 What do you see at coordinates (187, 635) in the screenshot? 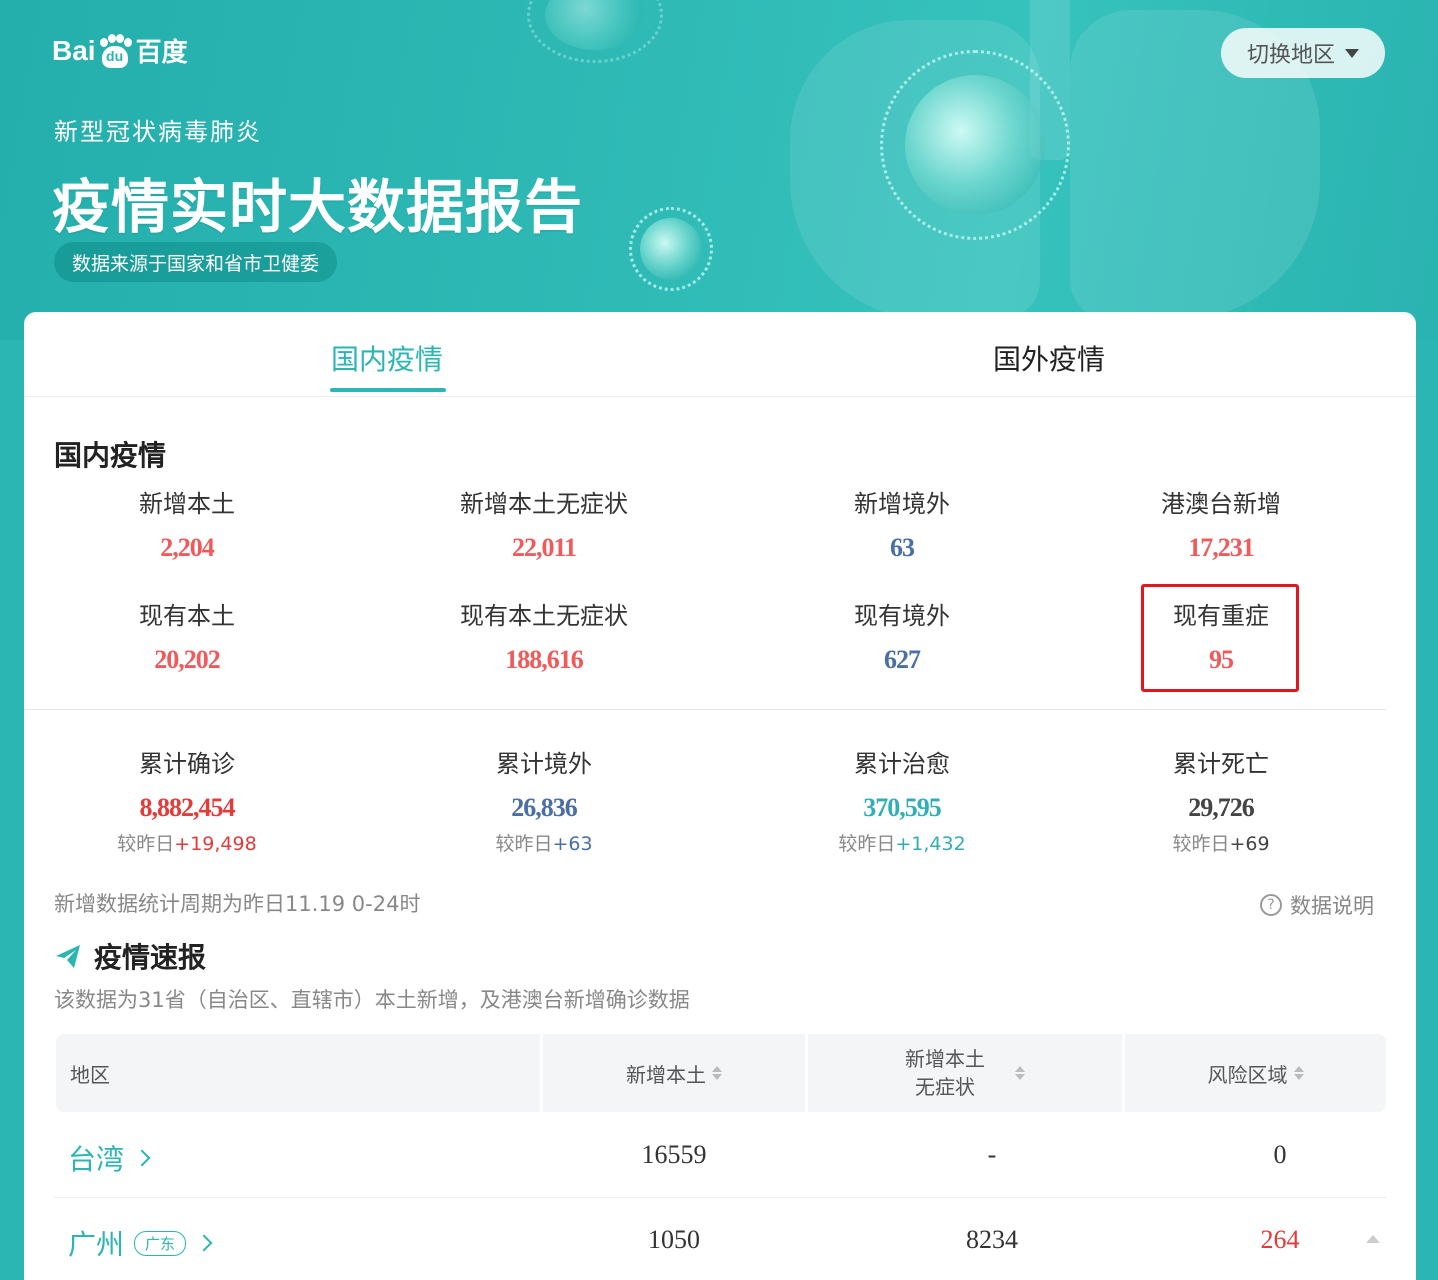
I see `stat-current-local: 现有本土 20,202` at bounding box center [187, 635].